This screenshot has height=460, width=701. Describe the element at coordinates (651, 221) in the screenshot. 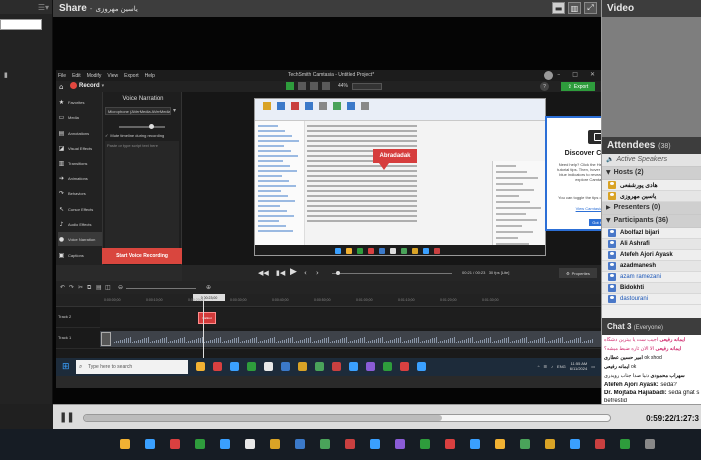

I see `participants-group-toggle: ▼ Participants (36)` at that location.